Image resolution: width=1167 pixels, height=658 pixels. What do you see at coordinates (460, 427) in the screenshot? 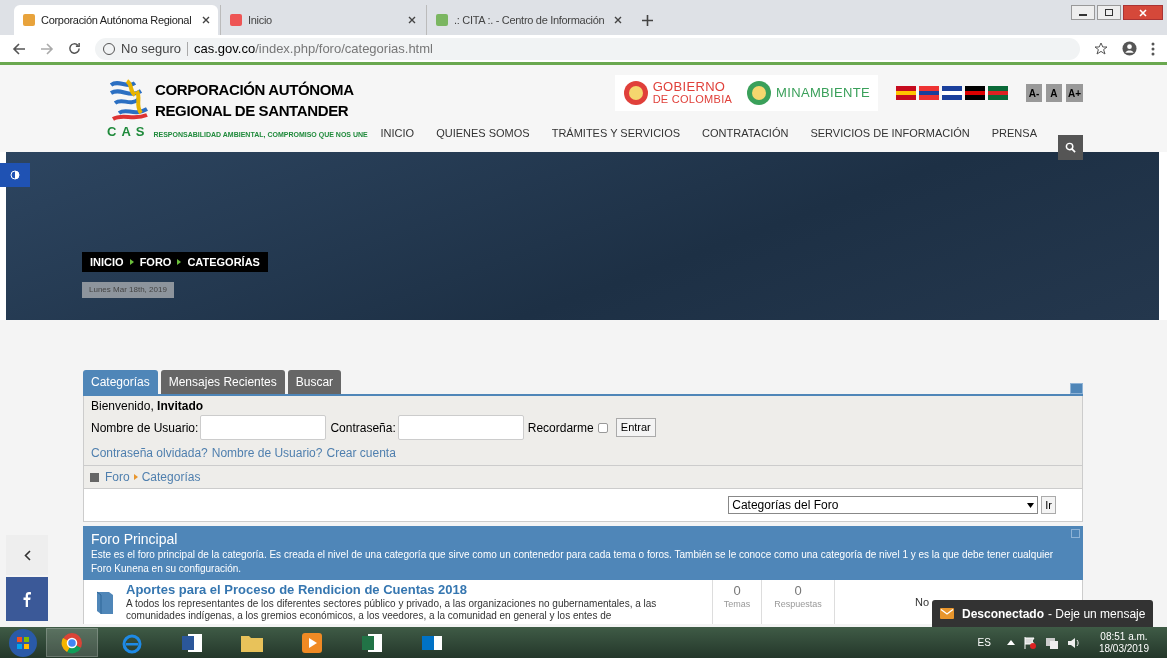
I see `password-field` at bounding box center [460, 427].